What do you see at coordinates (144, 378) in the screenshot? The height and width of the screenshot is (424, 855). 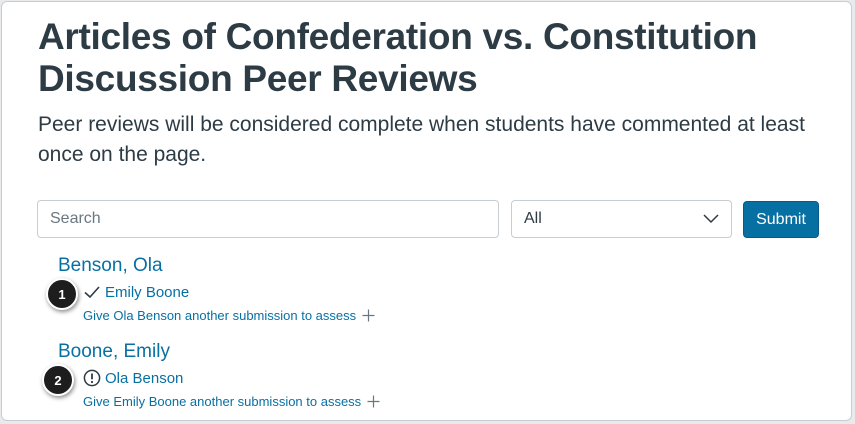 I see `reviewer-name: Ola Benson` at bounding box center [144, 378].